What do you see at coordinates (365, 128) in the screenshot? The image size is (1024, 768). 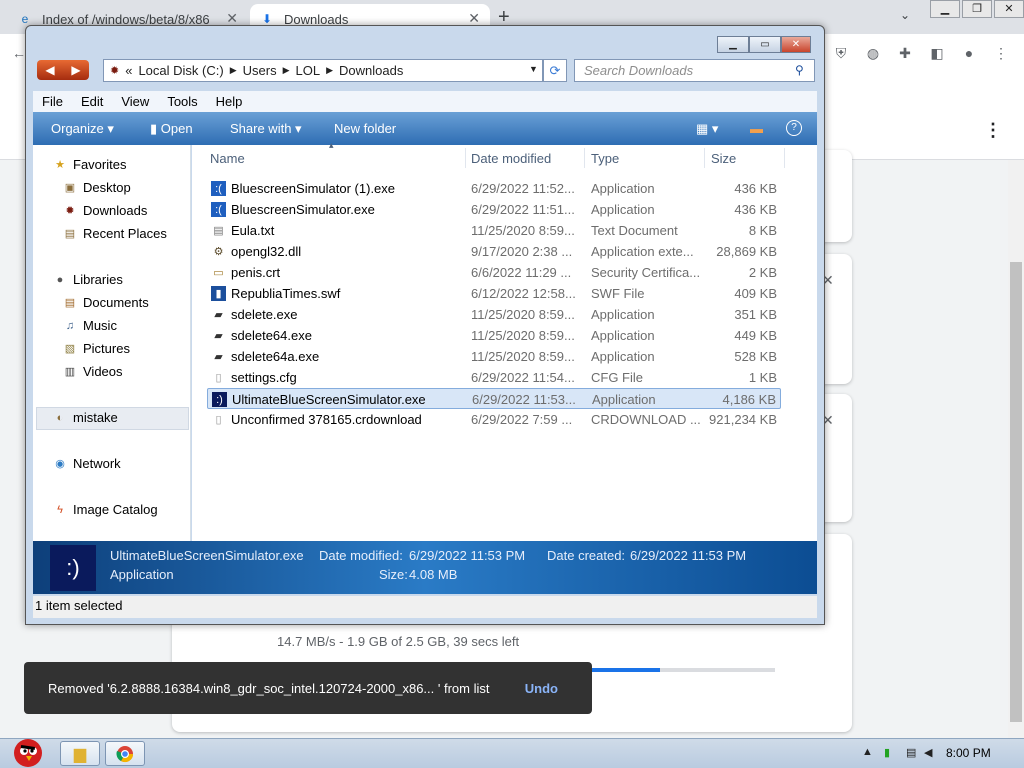 I see `new-folder-button: New folder` at bounding box center [365, 128].